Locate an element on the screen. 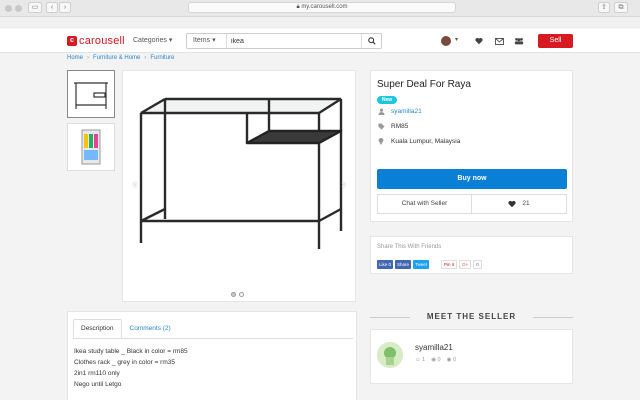 The image size is (640, 400). back-icon: ‹ is located at coordinates (52, 7).